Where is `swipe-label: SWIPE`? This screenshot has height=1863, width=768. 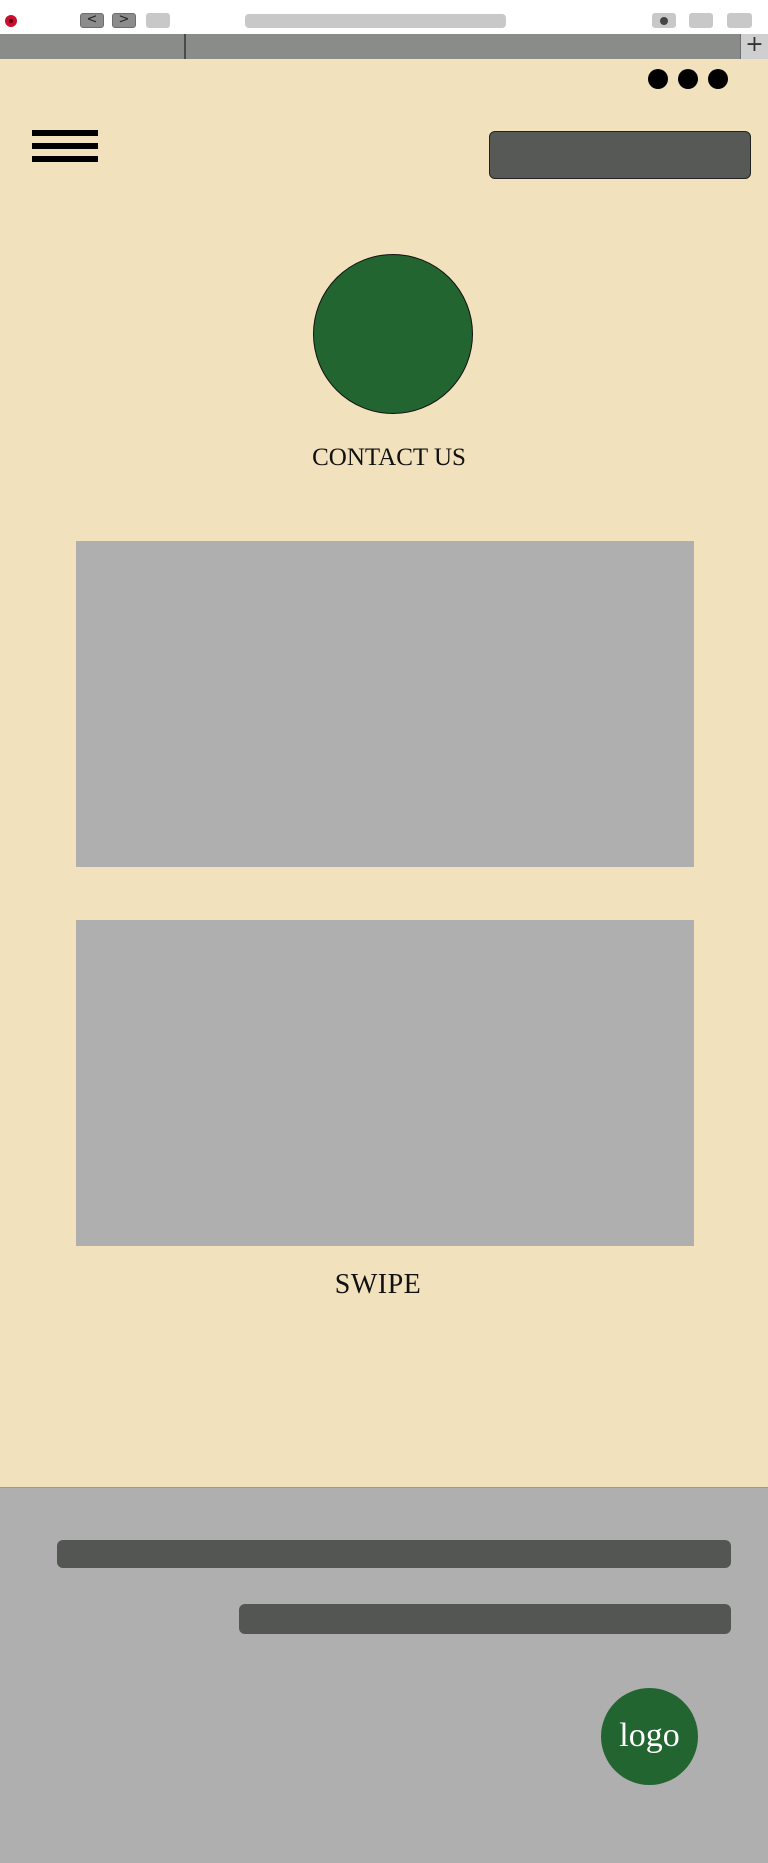
swipe-label: SWIPE is located at coordinates (378, 1285).